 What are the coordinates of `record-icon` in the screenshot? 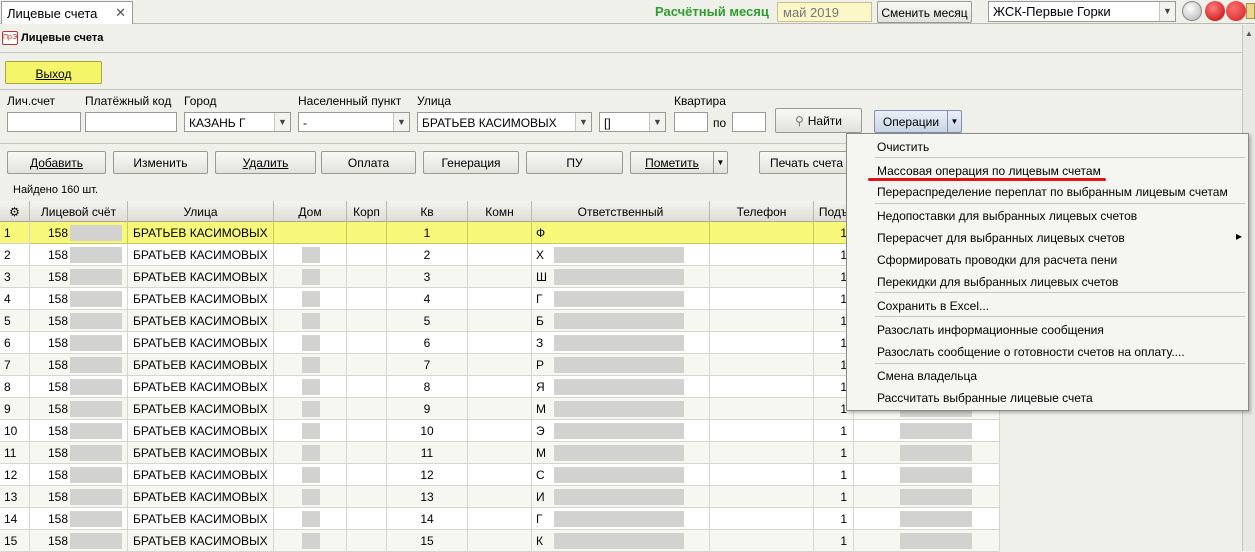 It's located at (1215, 11).